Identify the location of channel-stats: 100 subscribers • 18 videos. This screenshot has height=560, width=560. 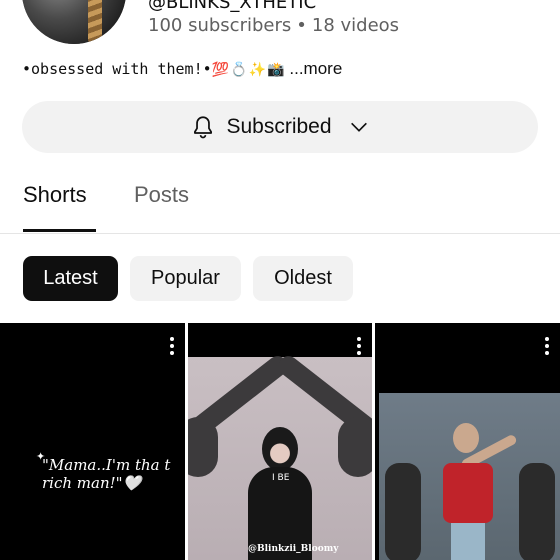
(273, 25).